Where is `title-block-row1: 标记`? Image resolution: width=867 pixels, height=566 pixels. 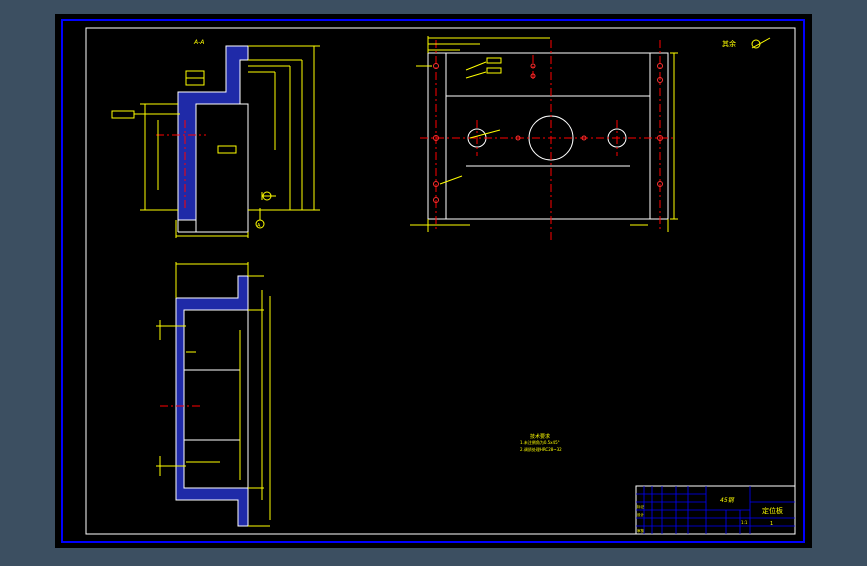
title-block-row1: 标记 is located at coordinates (641, 506).